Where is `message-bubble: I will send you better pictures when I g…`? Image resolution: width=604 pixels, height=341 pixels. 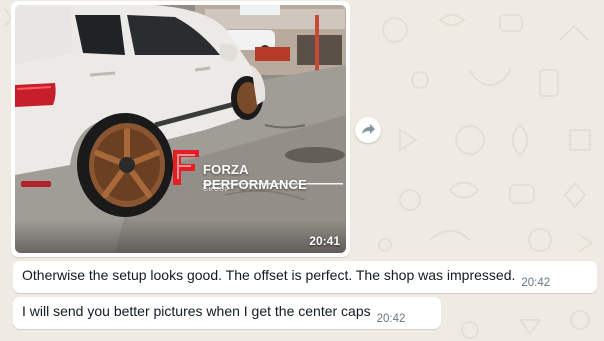
message-bubble: I will send you better pictures when I g… is located at coordinates (227, 313).